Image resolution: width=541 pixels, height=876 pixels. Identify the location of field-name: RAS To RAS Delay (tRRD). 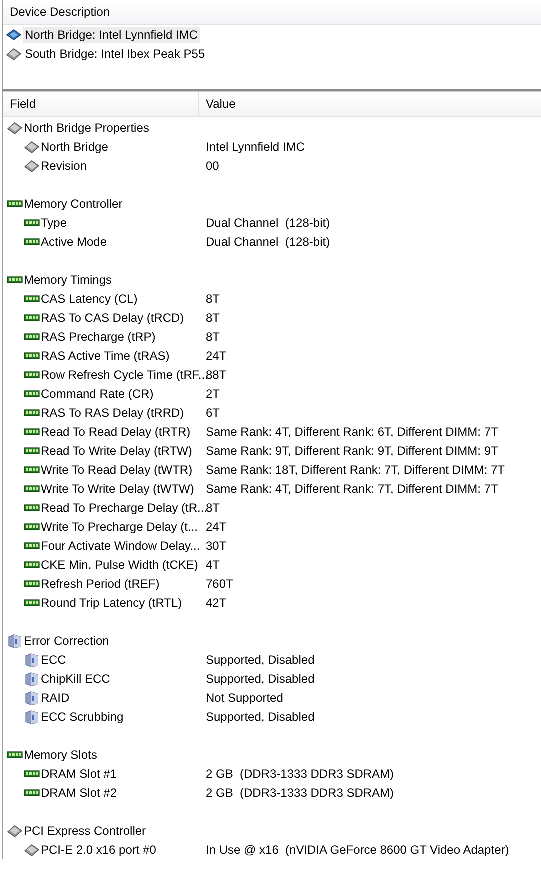
(112, 413).